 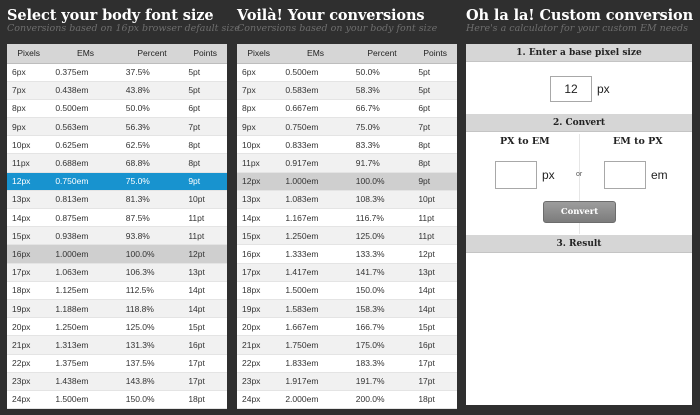 I want to click on table-row: 15px 0.938em 93.8% 11pt, so click(x=117, y=236).